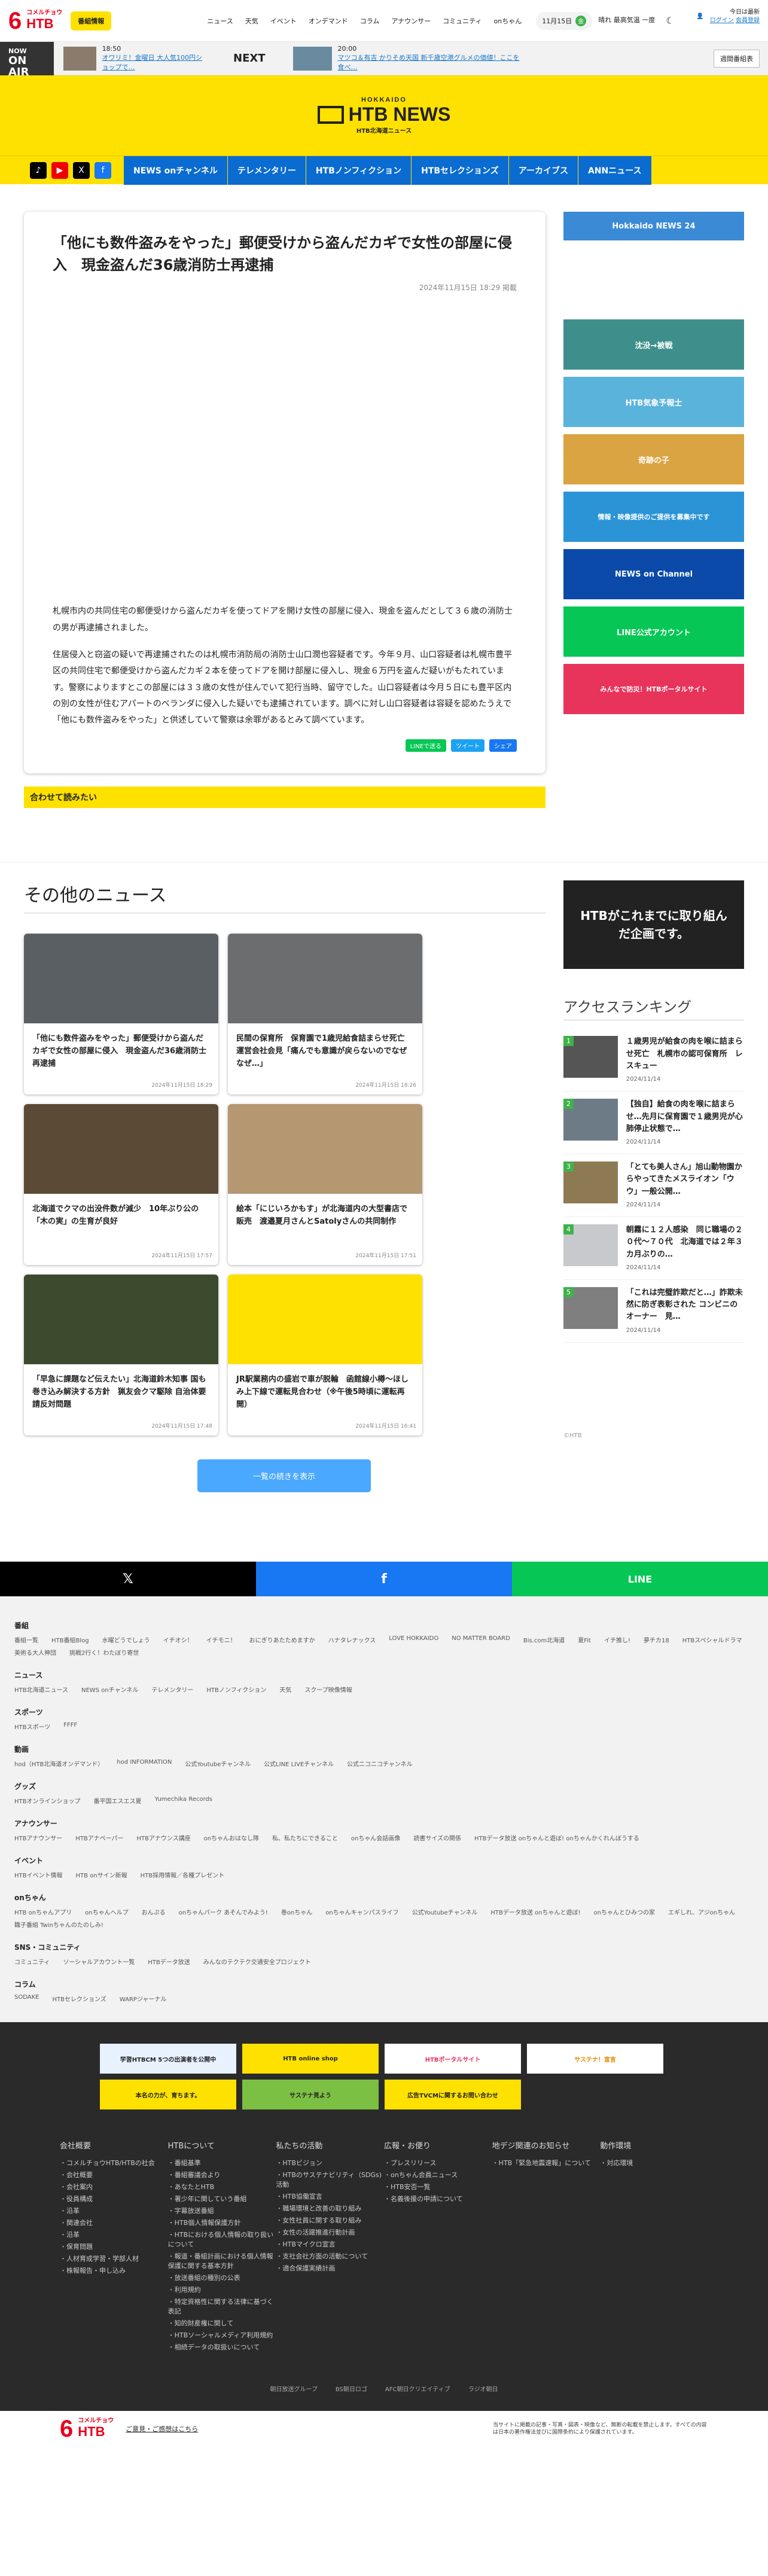 The image size is (768, 2576). Describe the element at coordinates (59, 170) in the screenshot. I see `youtube-icon: ▶` at that location.